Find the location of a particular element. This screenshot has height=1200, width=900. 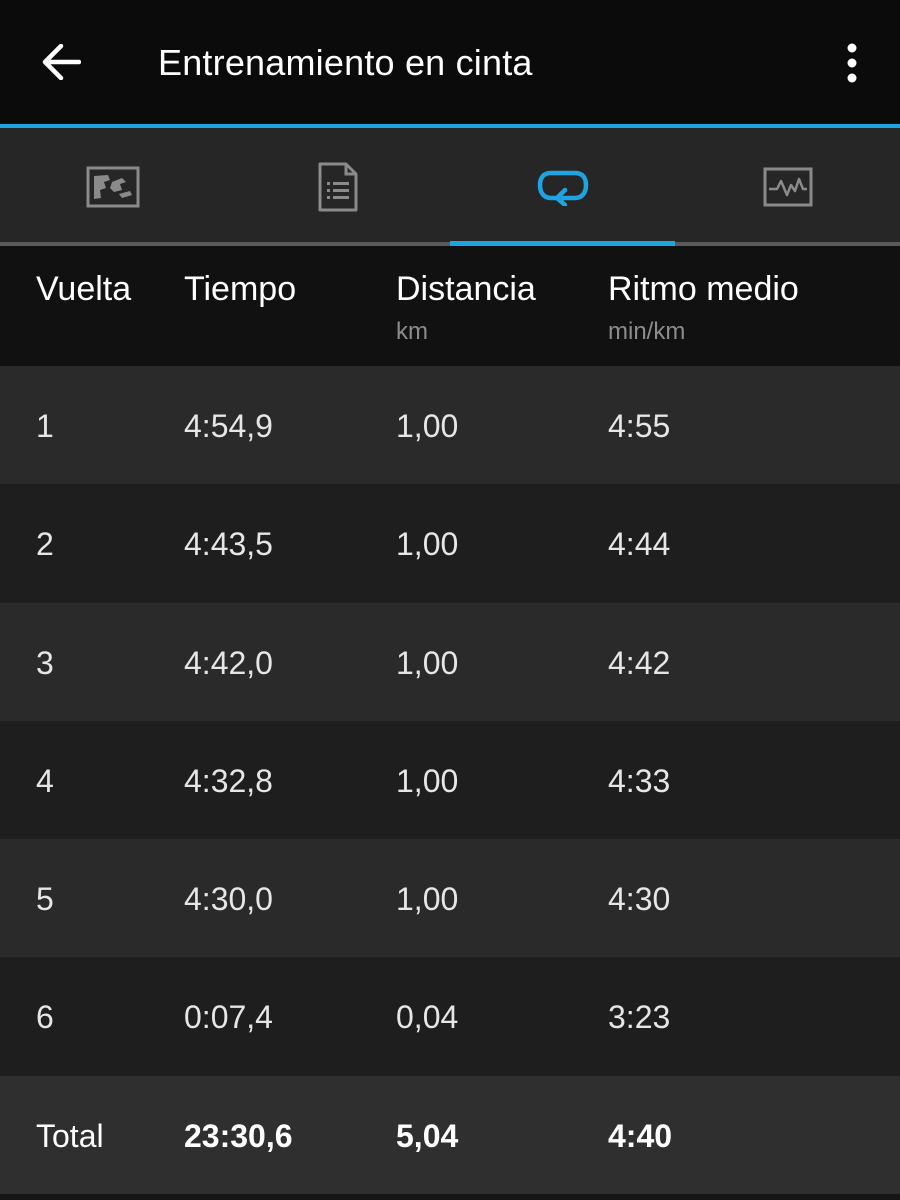

more-vertical-icon is located at coordinates (852, 63).